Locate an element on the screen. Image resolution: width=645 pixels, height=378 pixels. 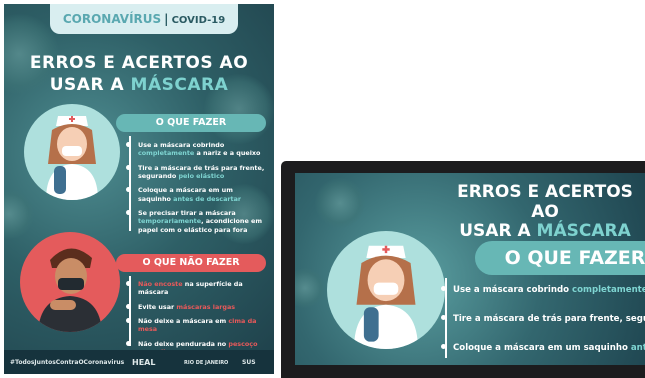
monitor-nurse-illustration is located at coordinates (386, 290).